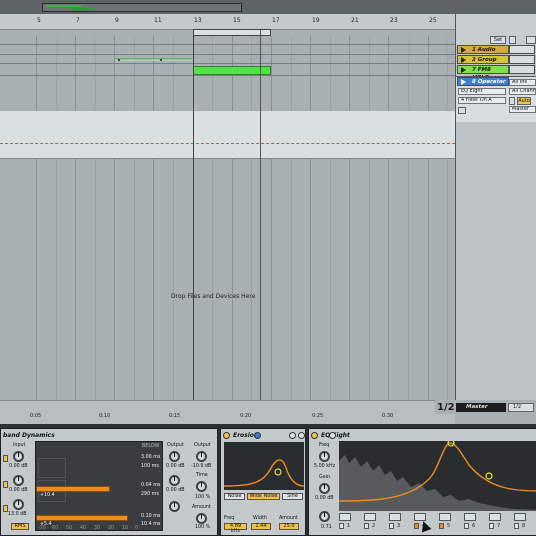 Image resolution: width=536 pixels, height=536 pixels. Describe the element at coordinates (301, 435) in the screenshot. I see `device-close-icon` at that location.